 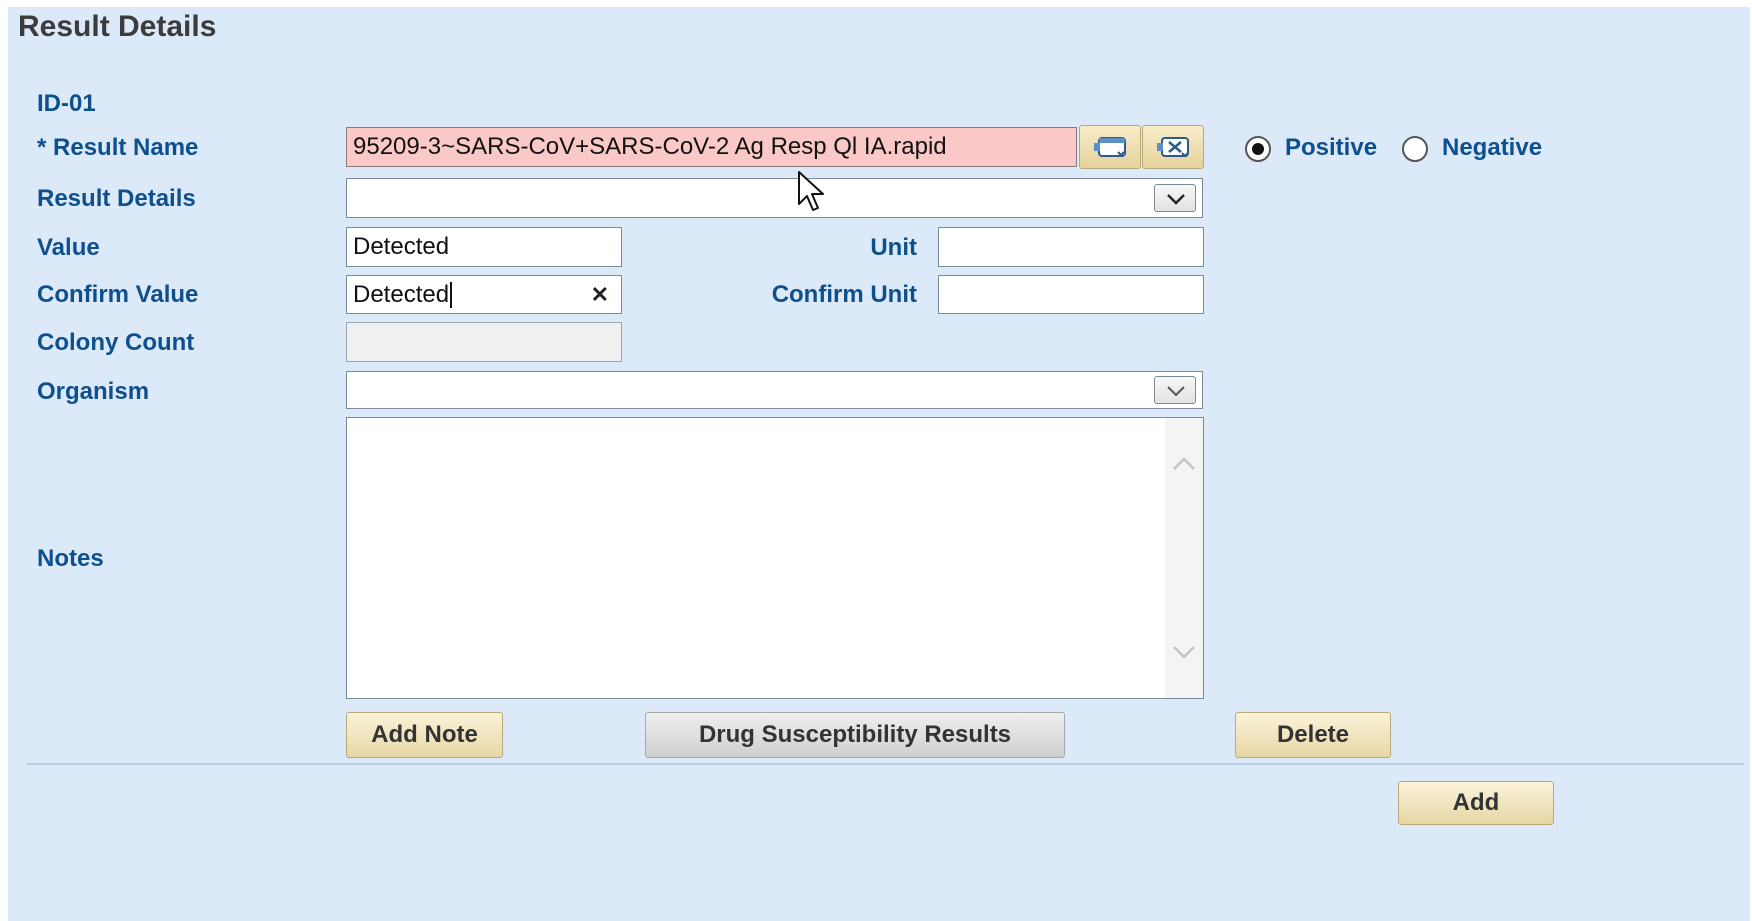 What do you see at coordinates (484, 247) in the screenshot?
I see `value-input: Detected` at bounding box center [484, 247].